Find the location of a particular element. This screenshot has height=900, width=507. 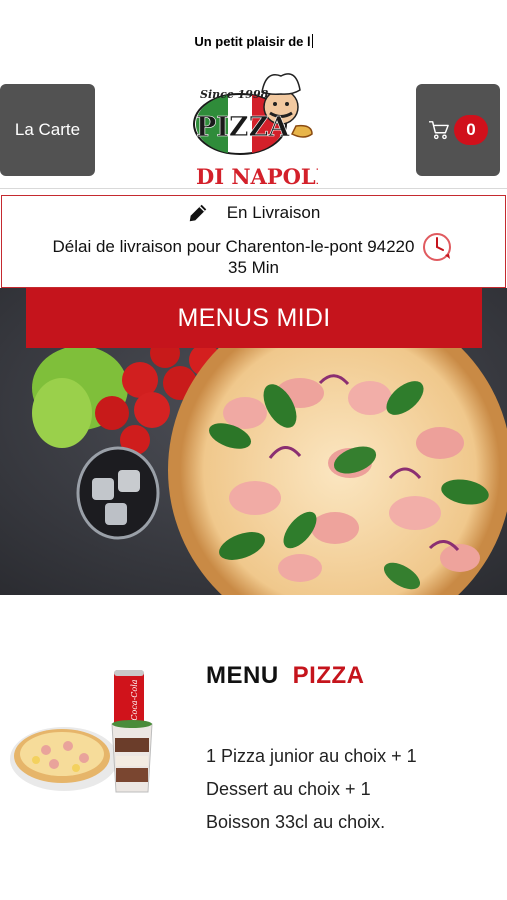

menu-title-part2: PIZZA is located at coordinates (328, 675).